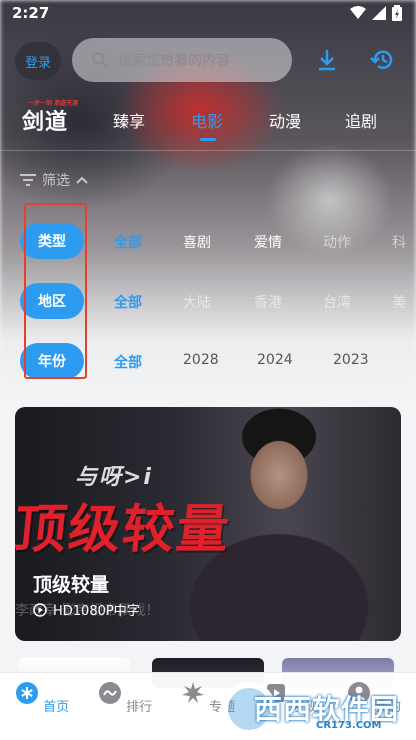 The height and width of the screenshot is (740, 416). What do you see at coordinates (31, 13) in the screenshot?
I see `status-time: 2:27` at bounding box center [31, 13].